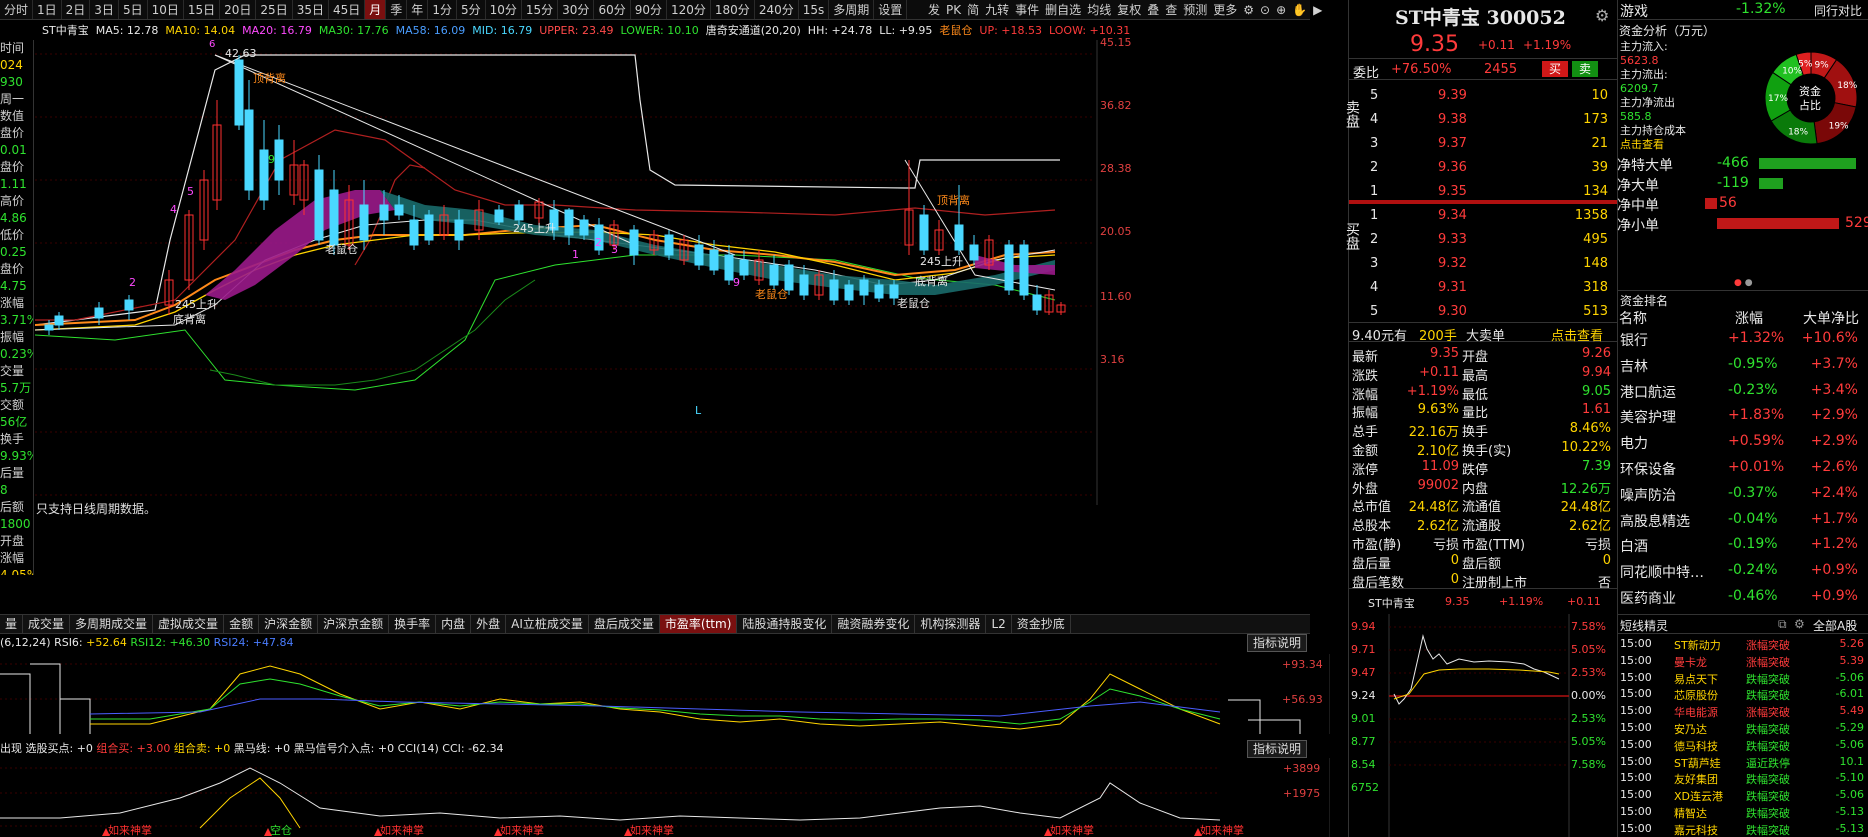 The image size is (1868, 837). What do you see at coordinates (1490, 145) in the screenshot?
I see `orderbook-row: 3 9.37 21` at bounding box center [1490, 145].